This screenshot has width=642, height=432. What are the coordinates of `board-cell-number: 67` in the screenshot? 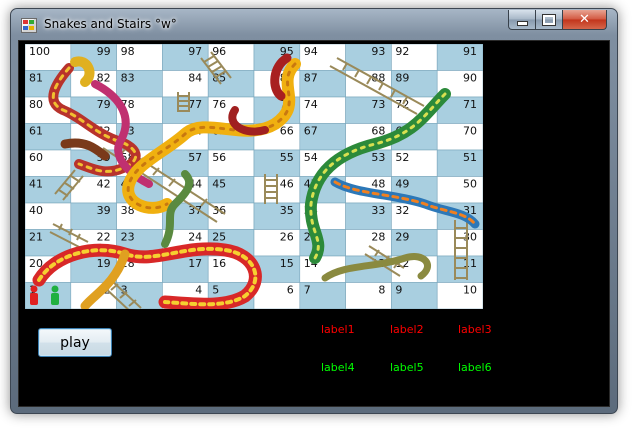 It's located at (311, 131).